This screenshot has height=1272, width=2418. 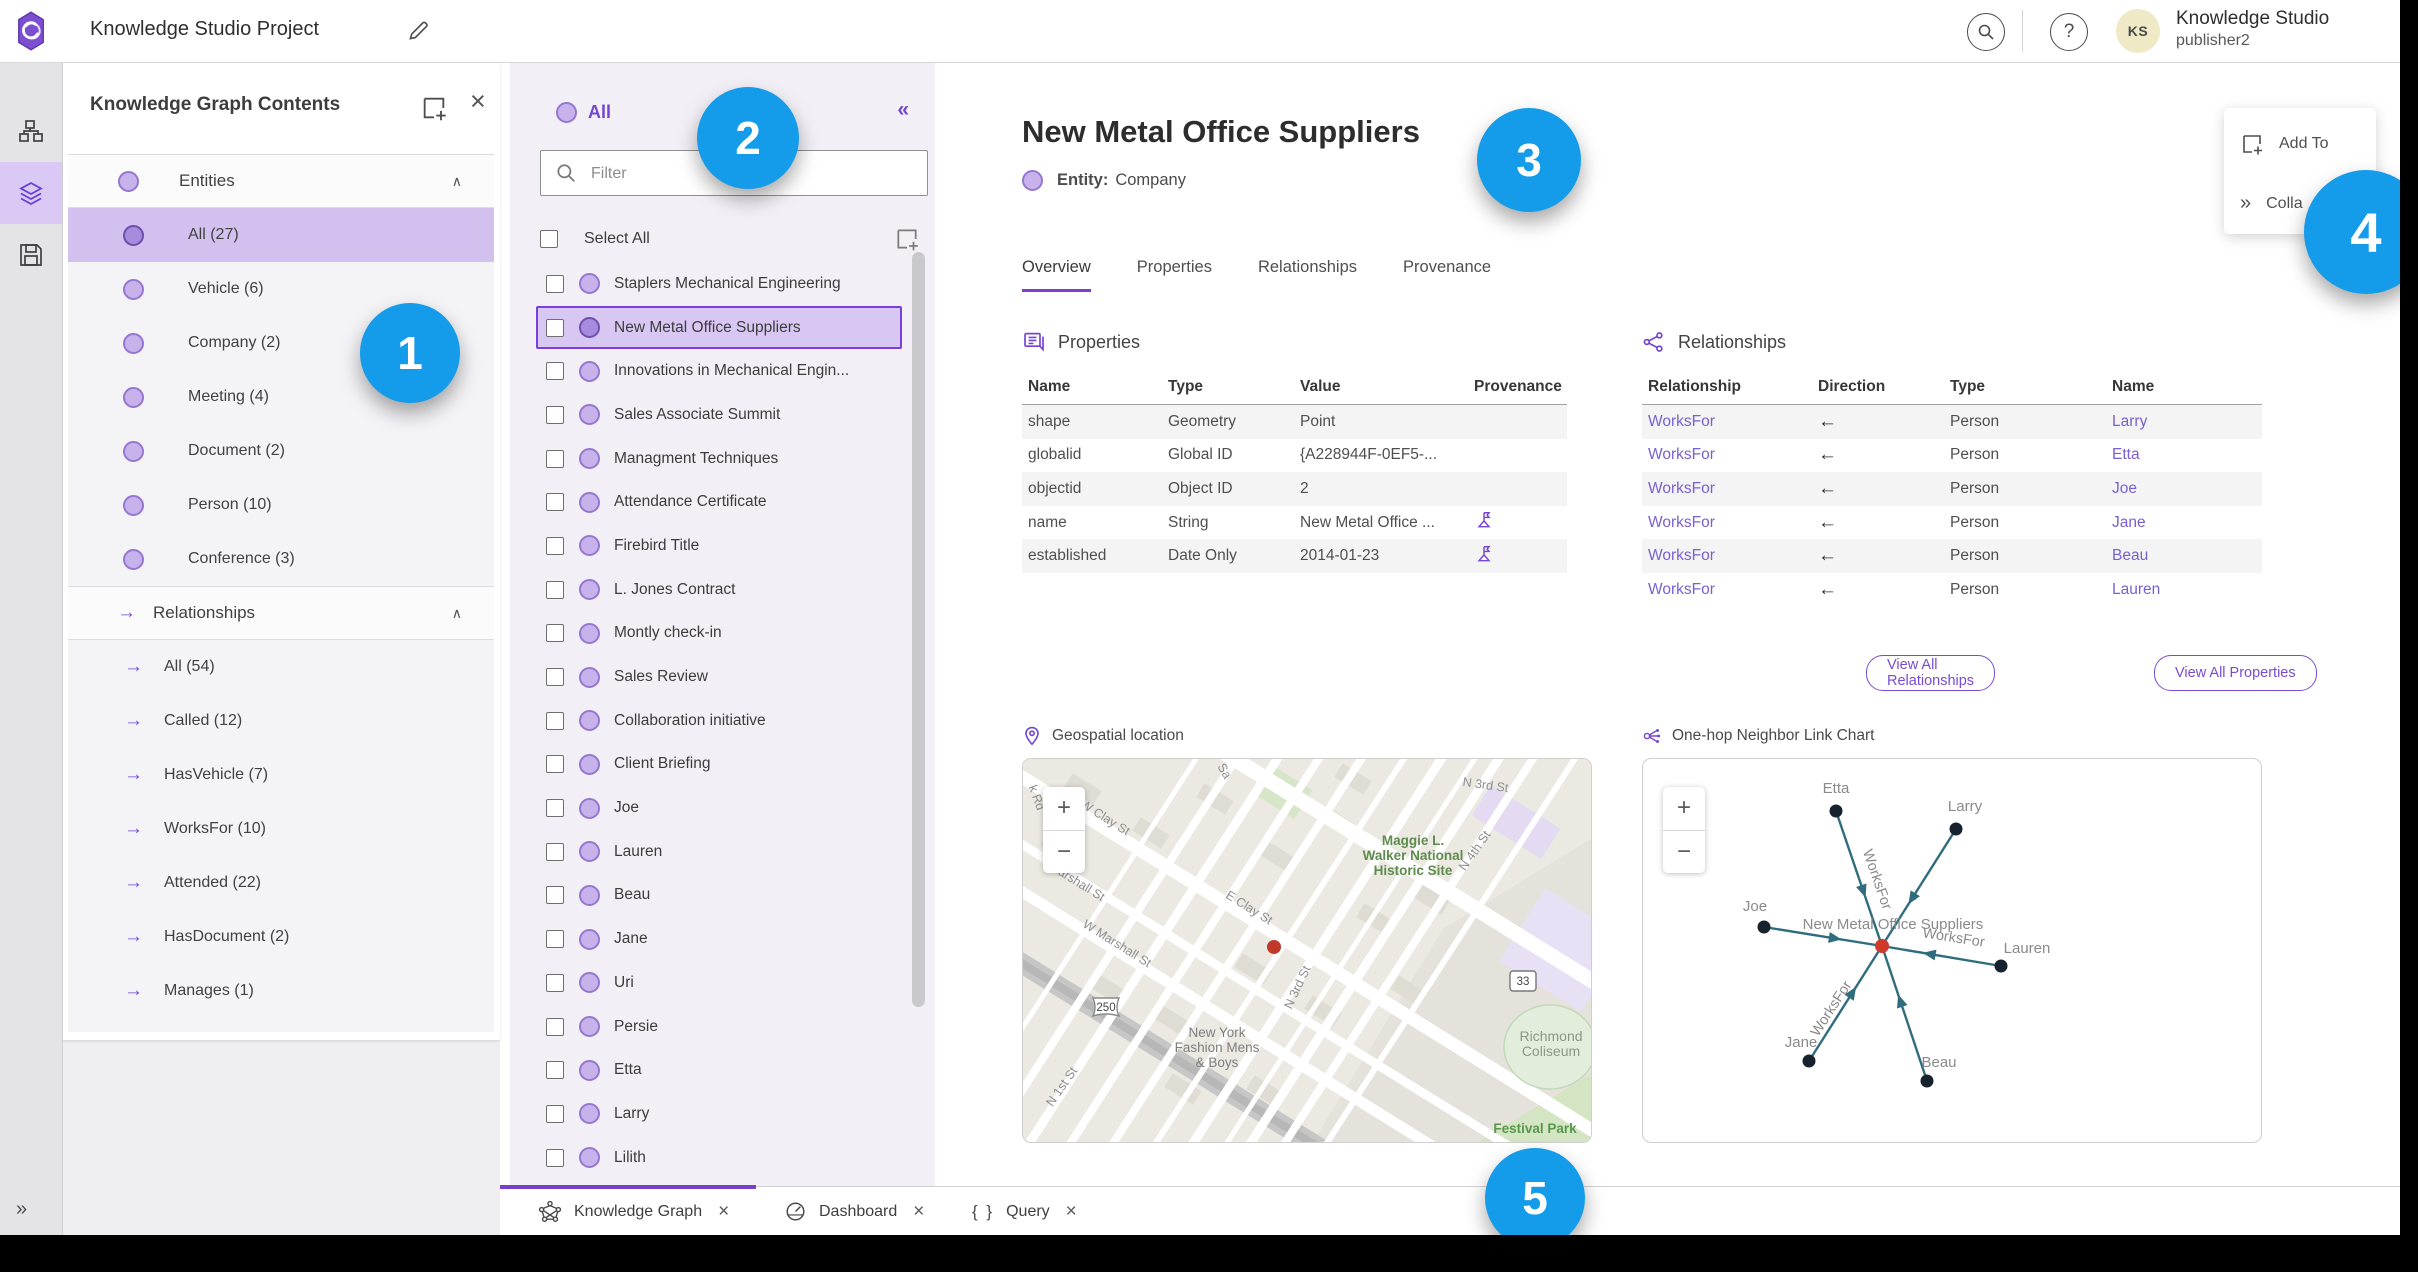 What do you see at coordinates (719, 808) in the screenshot?
I see `entity-list-item: Joe` at bounding box center [719, 808].